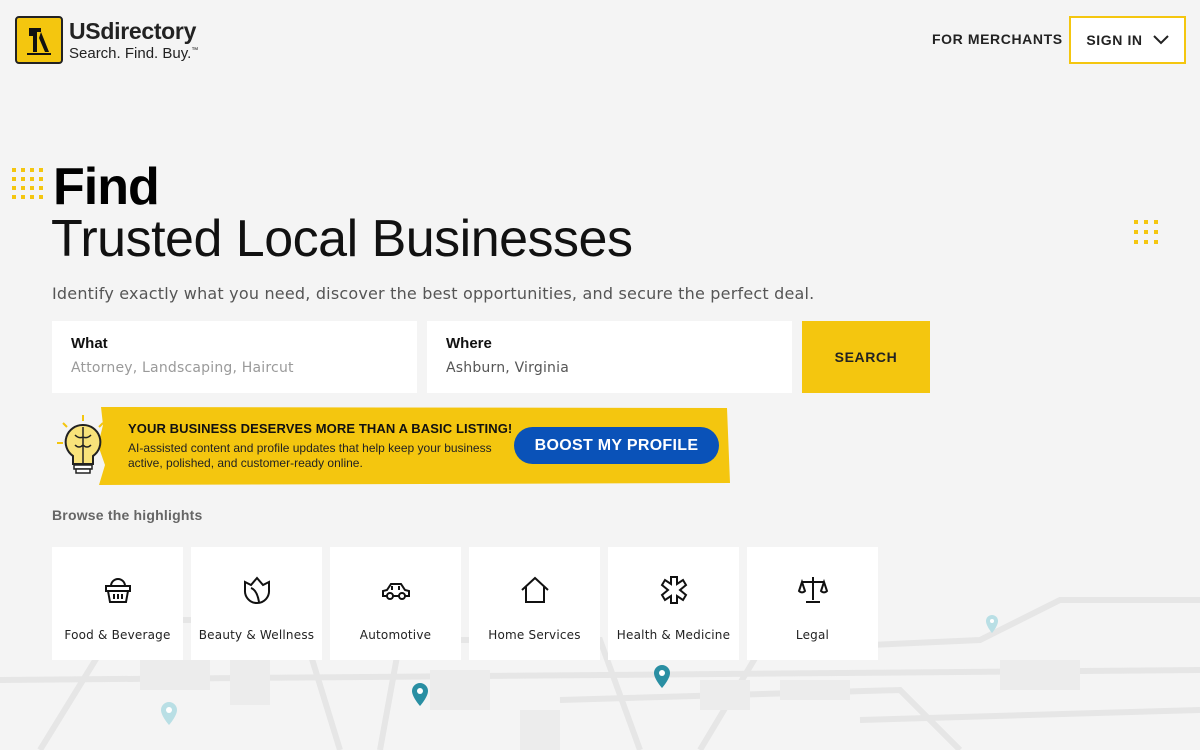 Image resolution: width=1200 pixels, height=750 pixels. What do you see at coordinates (395, 635) in the screenshot?
I see `category-label: Automotive` at bounding box center [395, 635].